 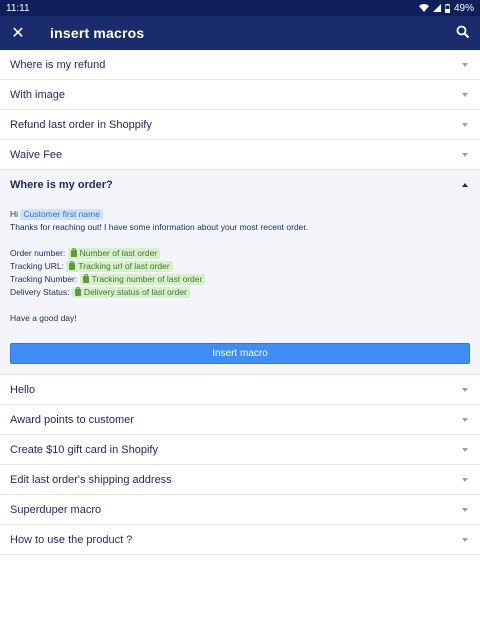 I want to click on variable-tag: Number of last order, so click(x=114, y=253).